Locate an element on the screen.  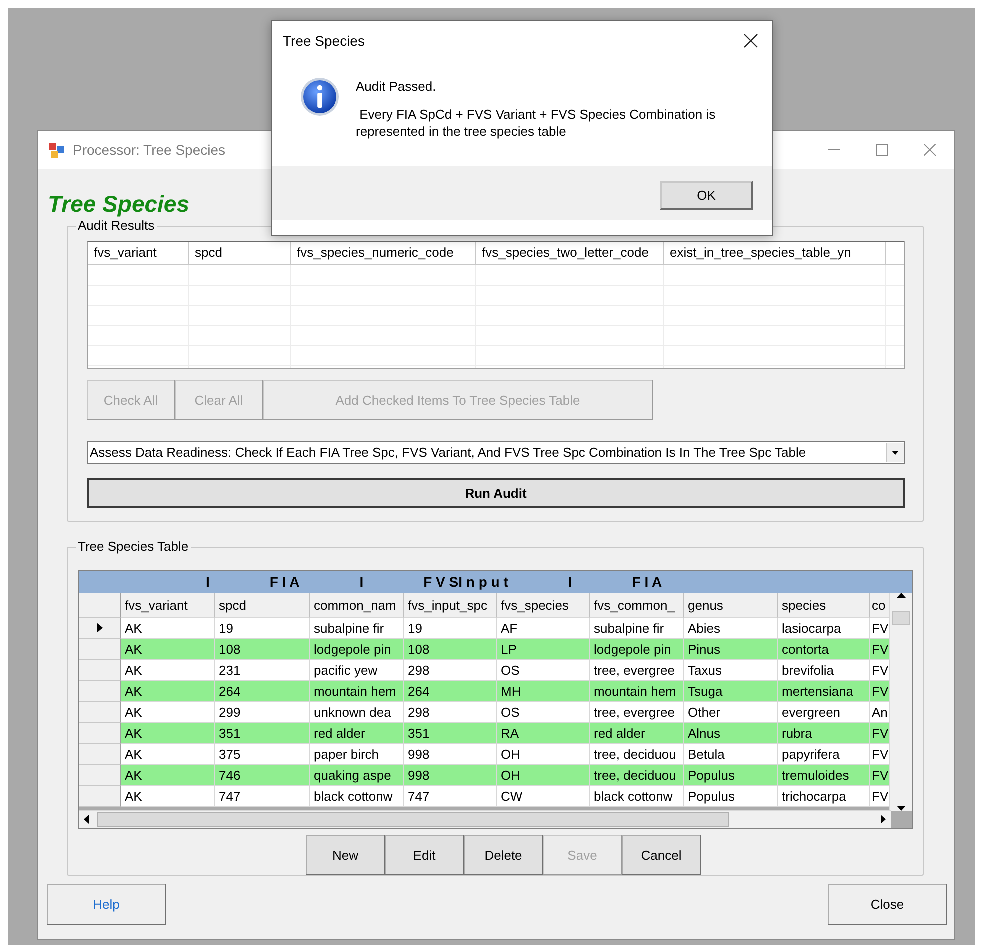
table-cell: 375 is located at coordinates (262, 754).